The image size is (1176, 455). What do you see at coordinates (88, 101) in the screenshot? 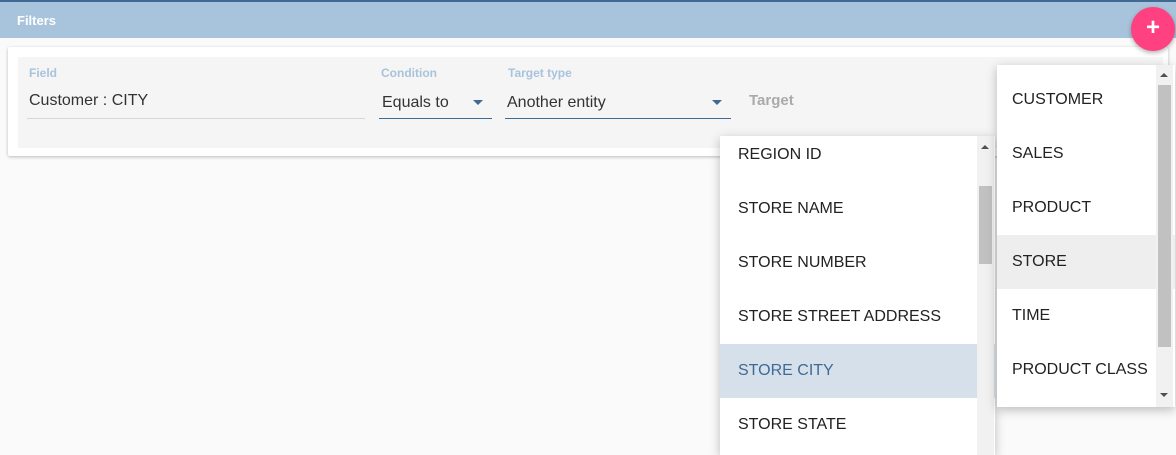
I see `field-input: Customer : CITY` at bounding box center [88, 101].